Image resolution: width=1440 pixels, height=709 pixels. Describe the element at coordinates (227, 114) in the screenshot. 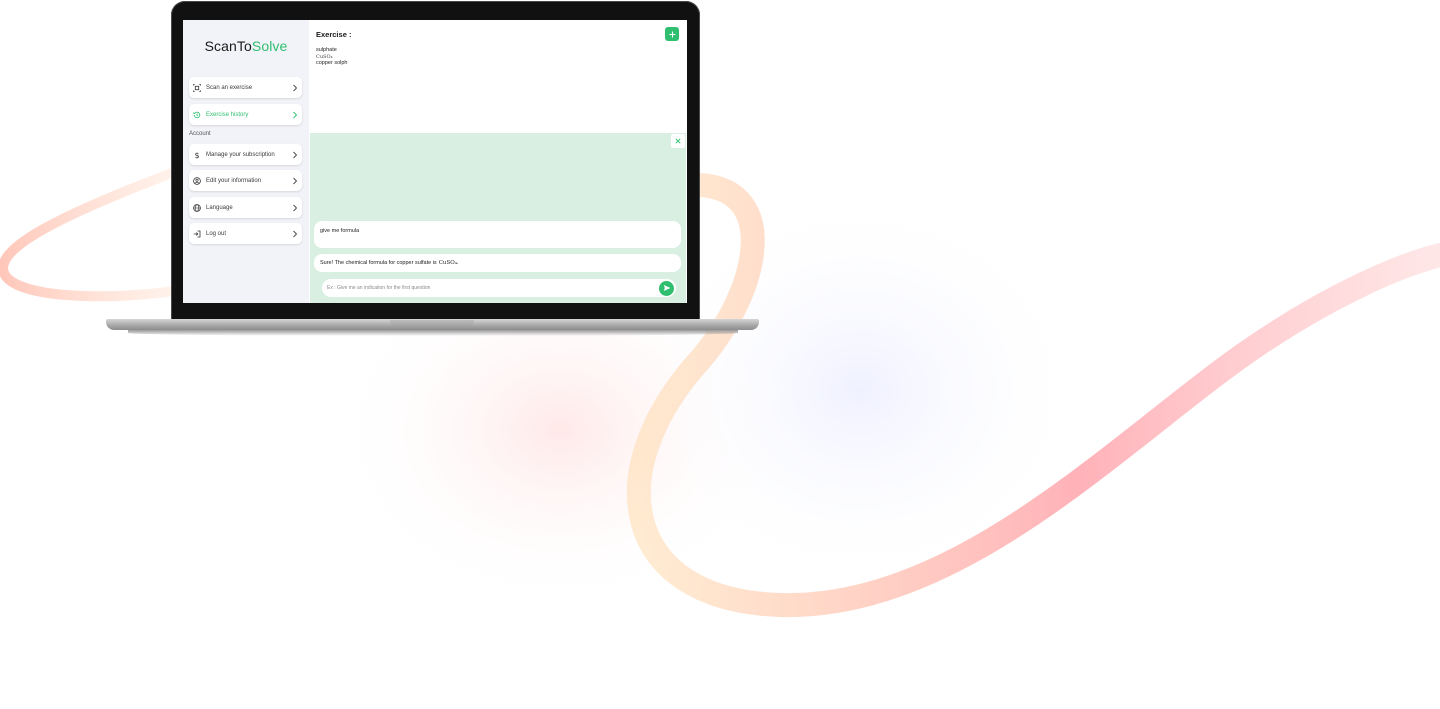

I see `sidebar-item-label: Exercise history` at that location.